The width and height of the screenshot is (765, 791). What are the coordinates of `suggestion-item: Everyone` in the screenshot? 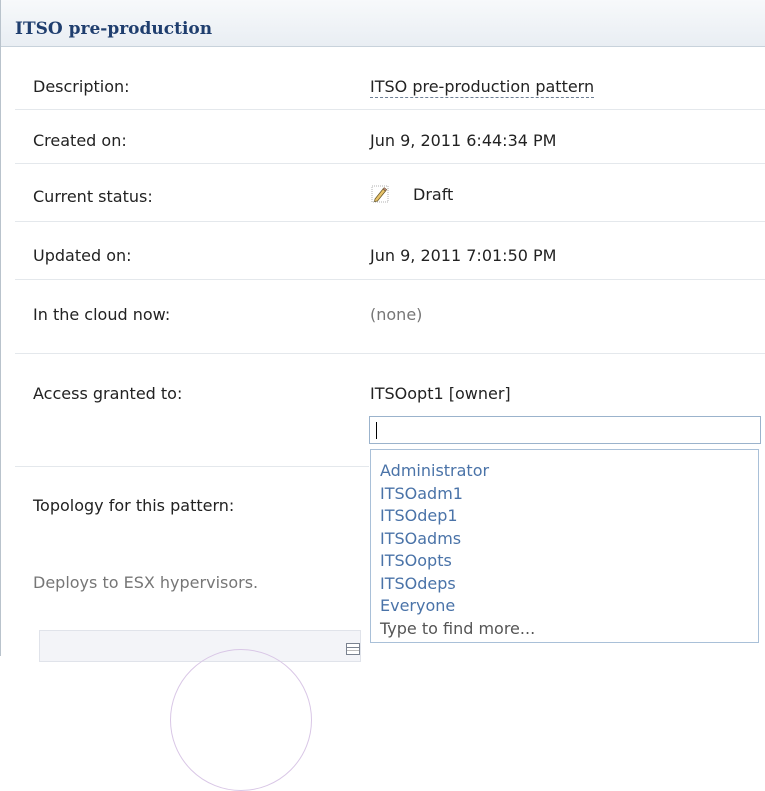 It's located at (564, 606).